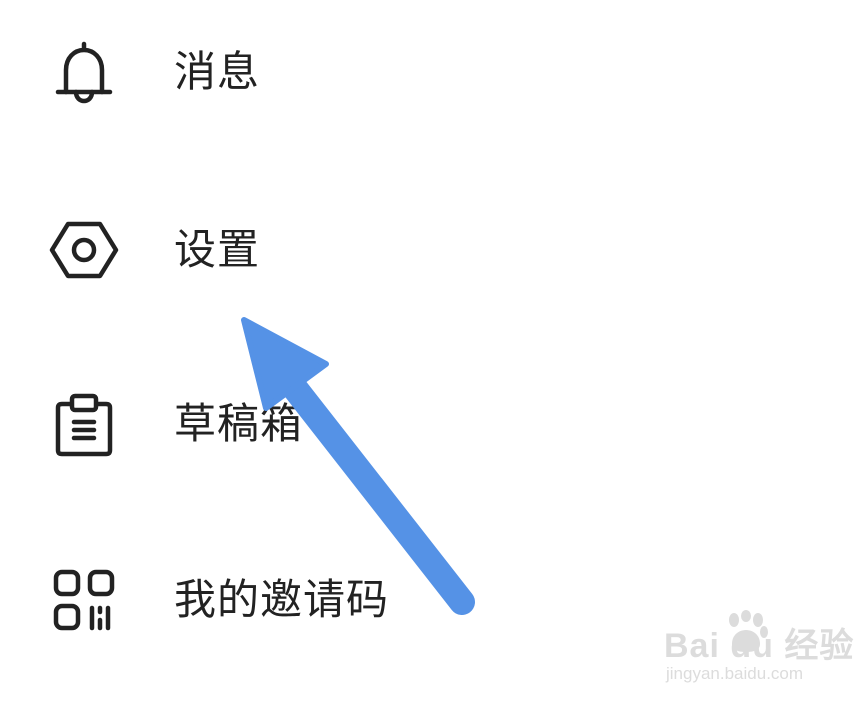  I want to click on hexagon-settings-icon, so click(84, 250).